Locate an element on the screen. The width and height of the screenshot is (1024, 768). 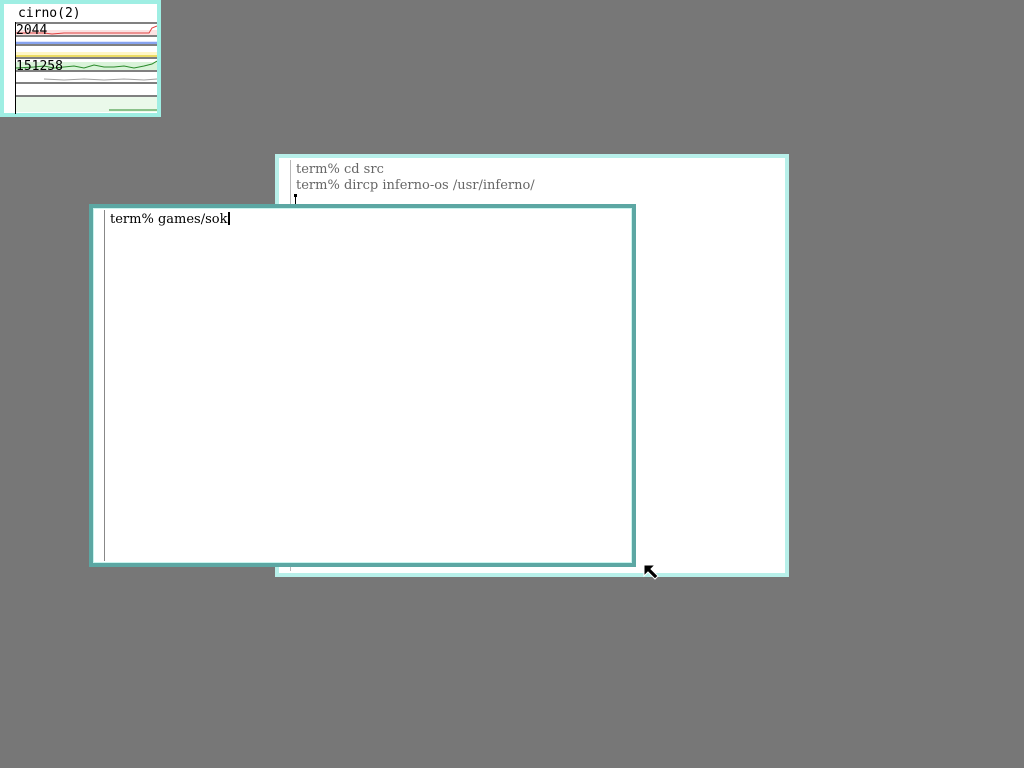
stats-window: cirno(2) 2044 151258 is located at coordinates (80, 58).